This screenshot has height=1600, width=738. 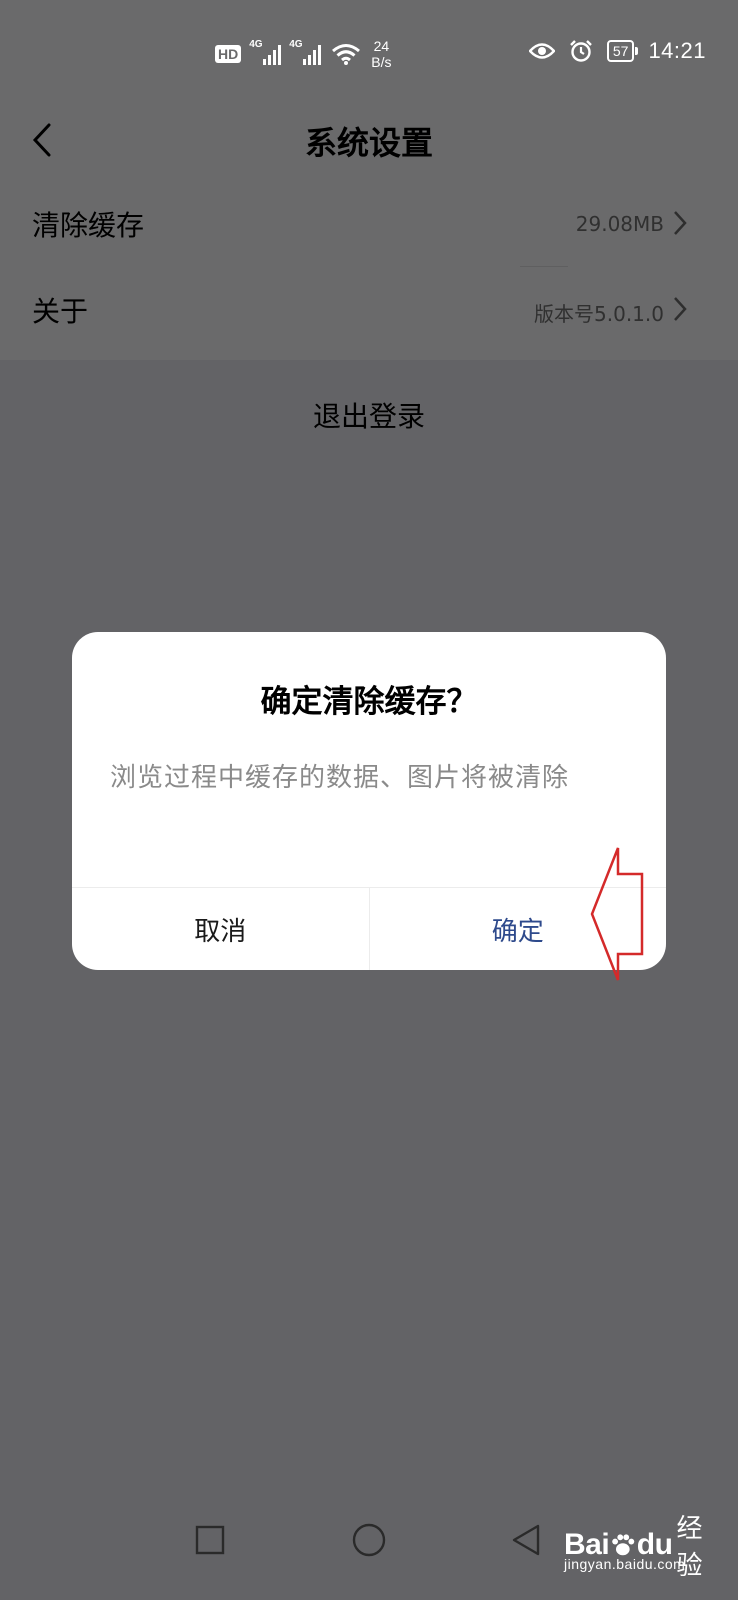 I want to click on status-bar: HD 4G 4G 24 B/s 57 14:21, so click(x=369, y=50).